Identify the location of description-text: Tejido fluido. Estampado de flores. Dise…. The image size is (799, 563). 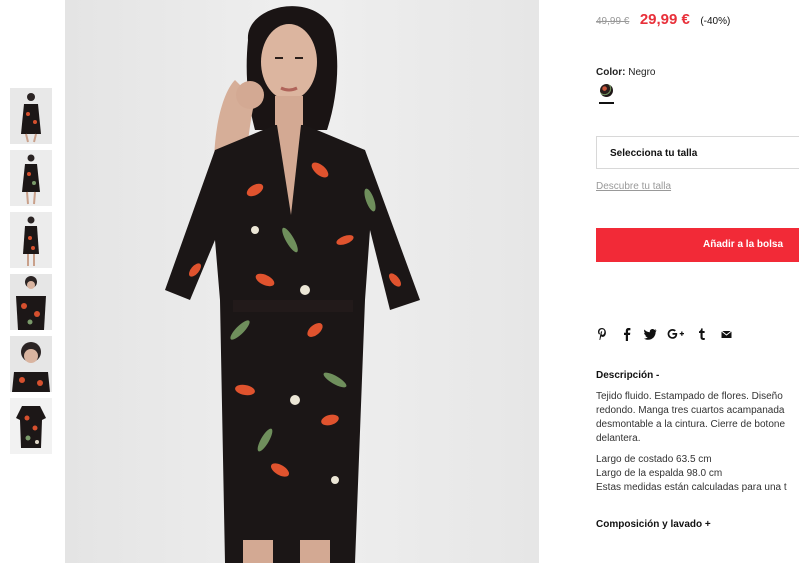
(691, 417).